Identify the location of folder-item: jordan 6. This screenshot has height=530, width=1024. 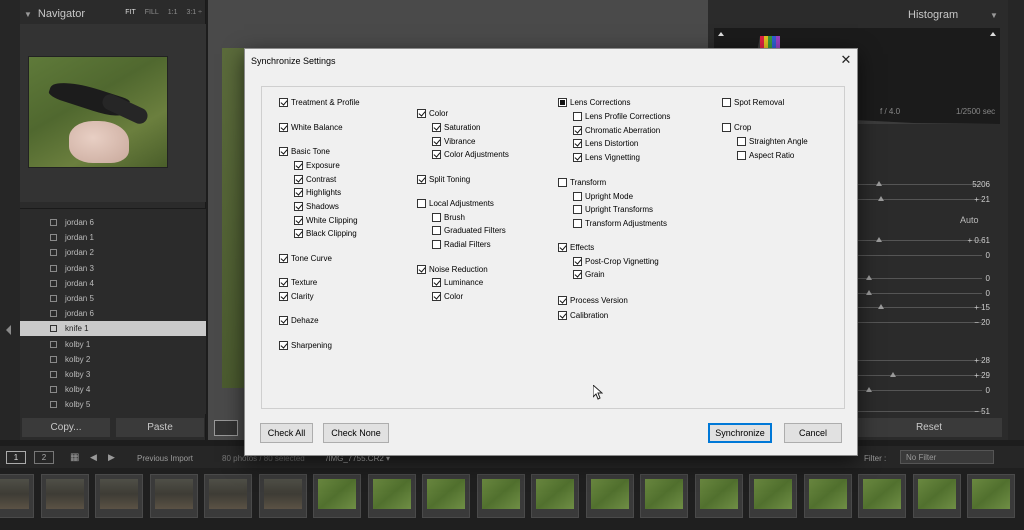
(113, 313).